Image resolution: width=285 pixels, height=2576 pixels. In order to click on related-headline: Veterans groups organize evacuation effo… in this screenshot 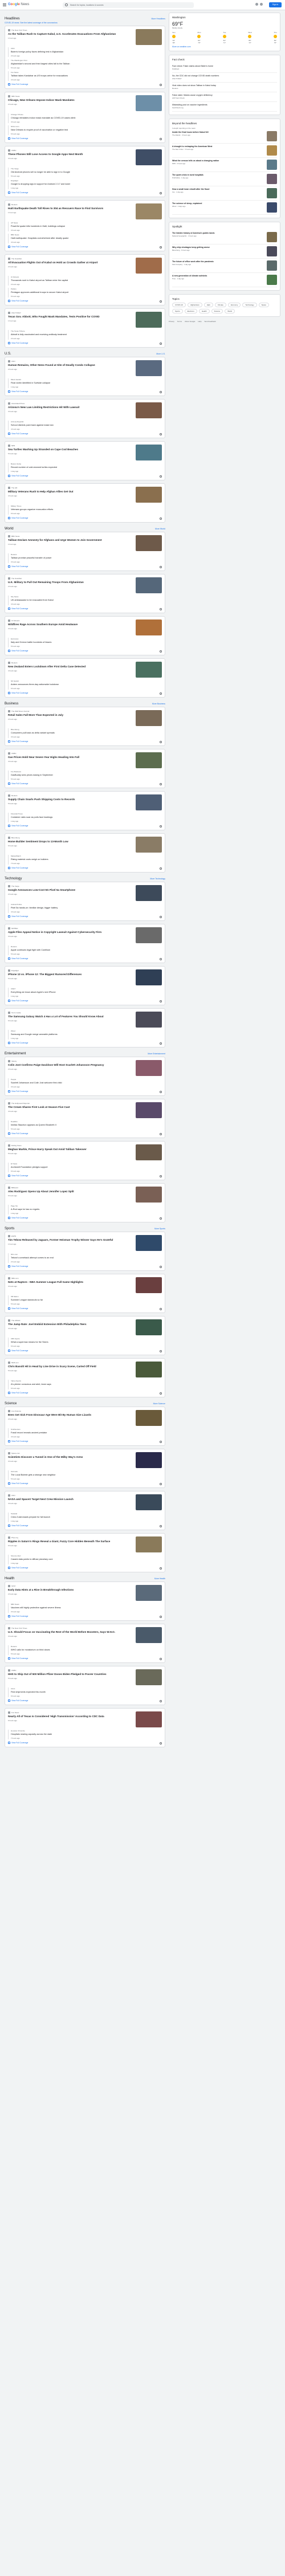, I will do `click(86, 509)`.